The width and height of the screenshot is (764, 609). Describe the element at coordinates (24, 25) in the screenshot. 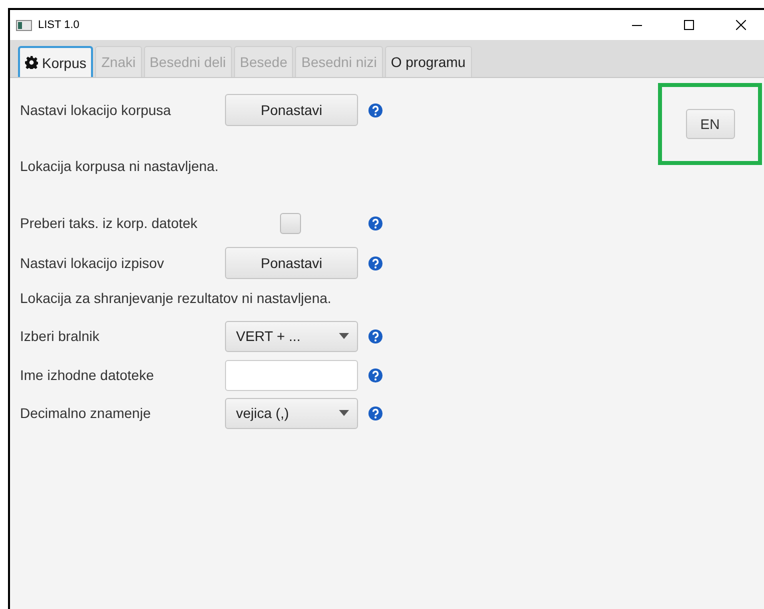

I see `app-icon` at that location.